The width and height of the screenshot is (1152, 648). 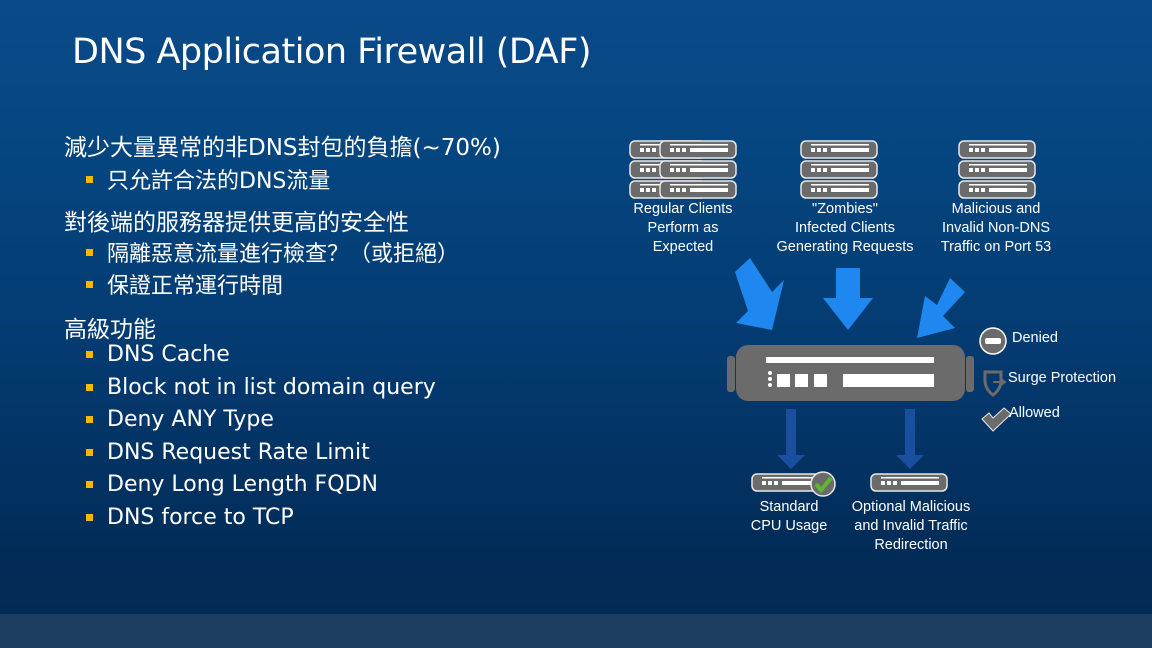 I want to click on label-standard-cpu: Standard CPU Usage, so click(x=789, y=516).